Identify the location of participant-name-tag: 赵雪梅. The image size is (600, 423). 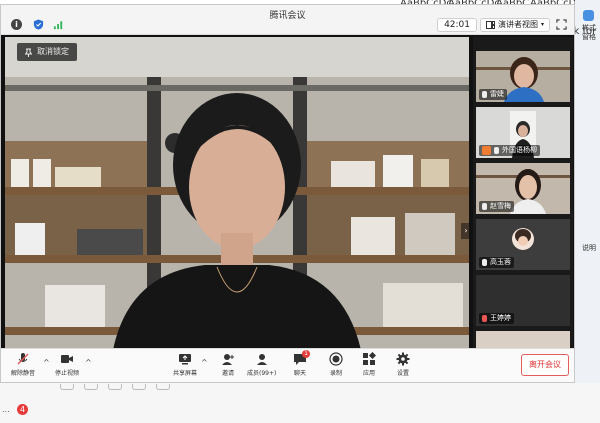
(496, 206).